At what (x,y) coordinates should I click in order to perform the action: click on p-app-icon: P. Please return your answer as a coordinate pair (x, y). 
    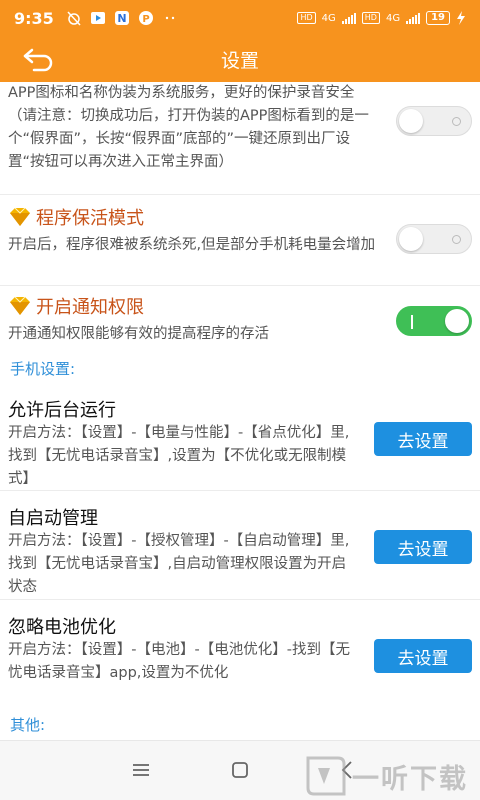
    Looking at the image, I should click on (145, 18).